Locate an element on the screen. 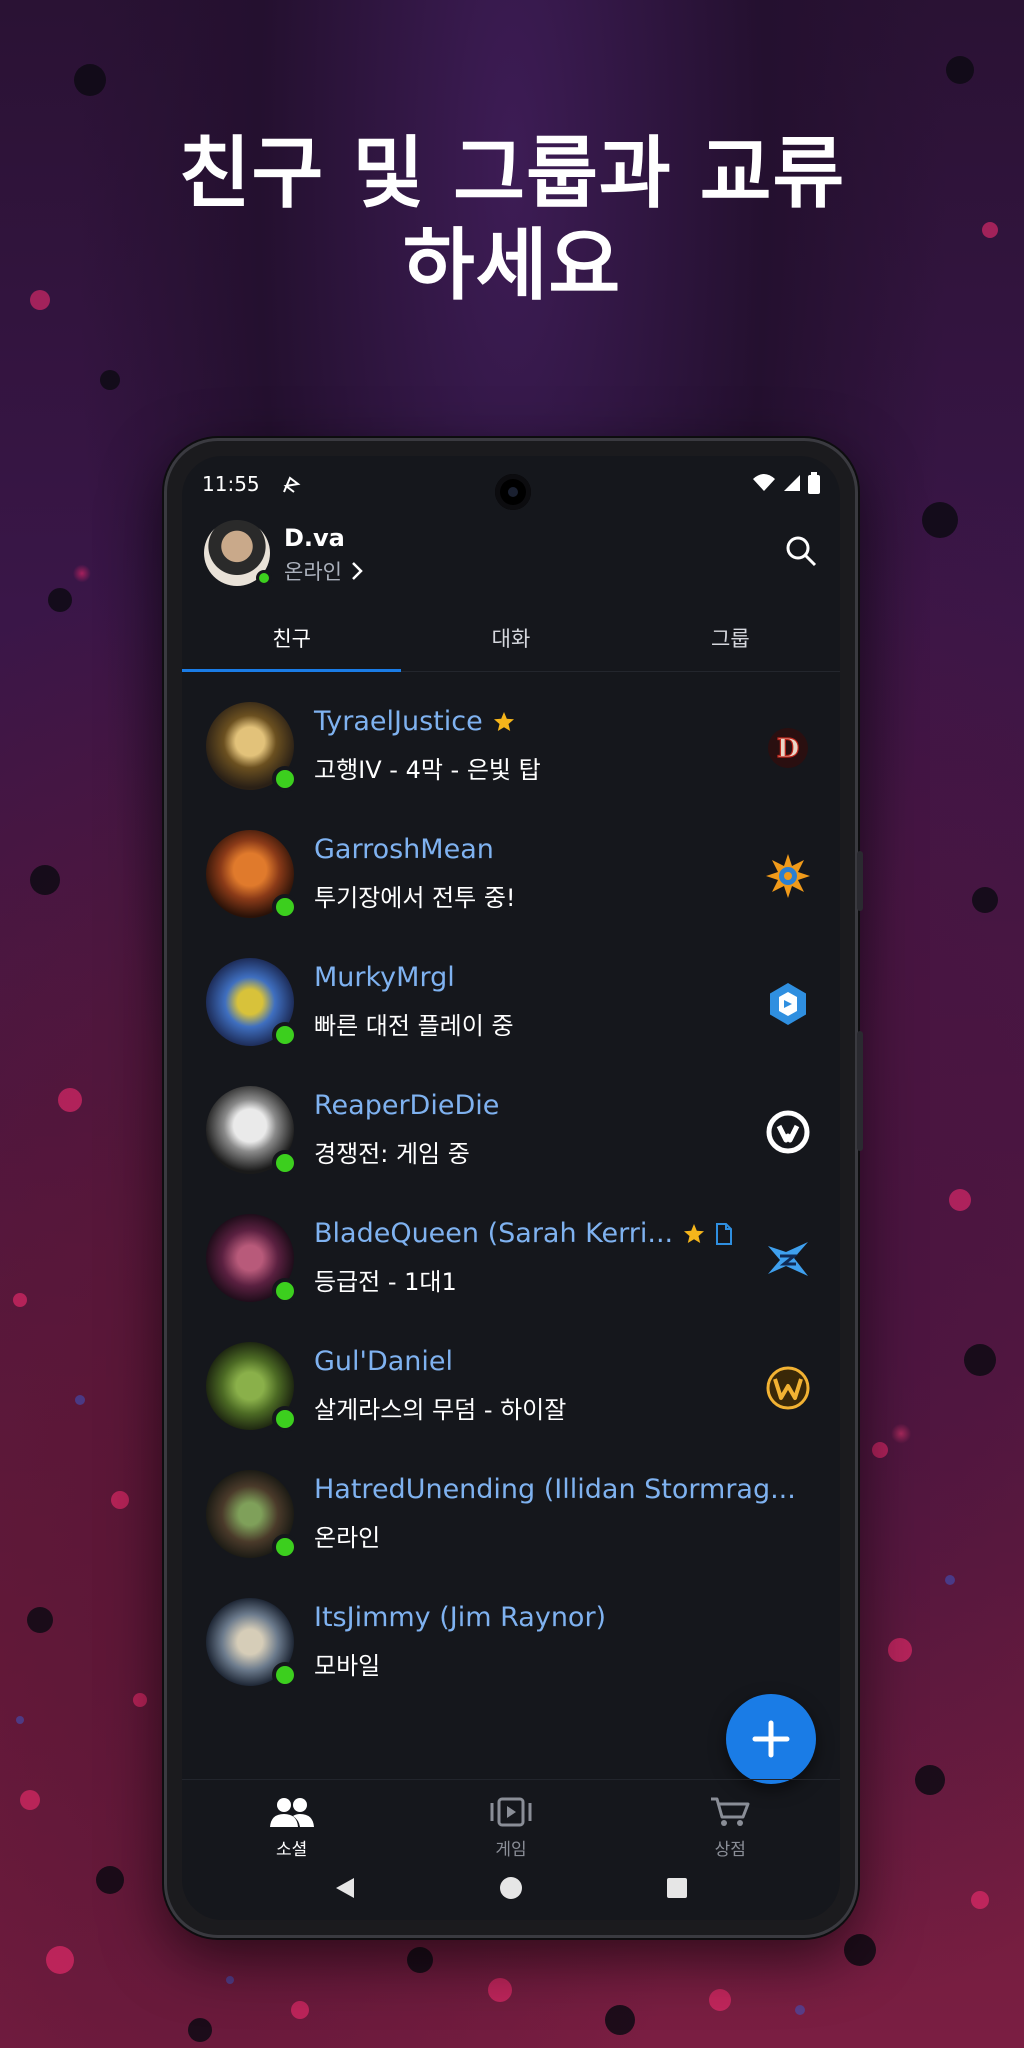 The height and width of the screenshot is (2048, 1024). add-friend-button is located at coordinates (771, 1739).